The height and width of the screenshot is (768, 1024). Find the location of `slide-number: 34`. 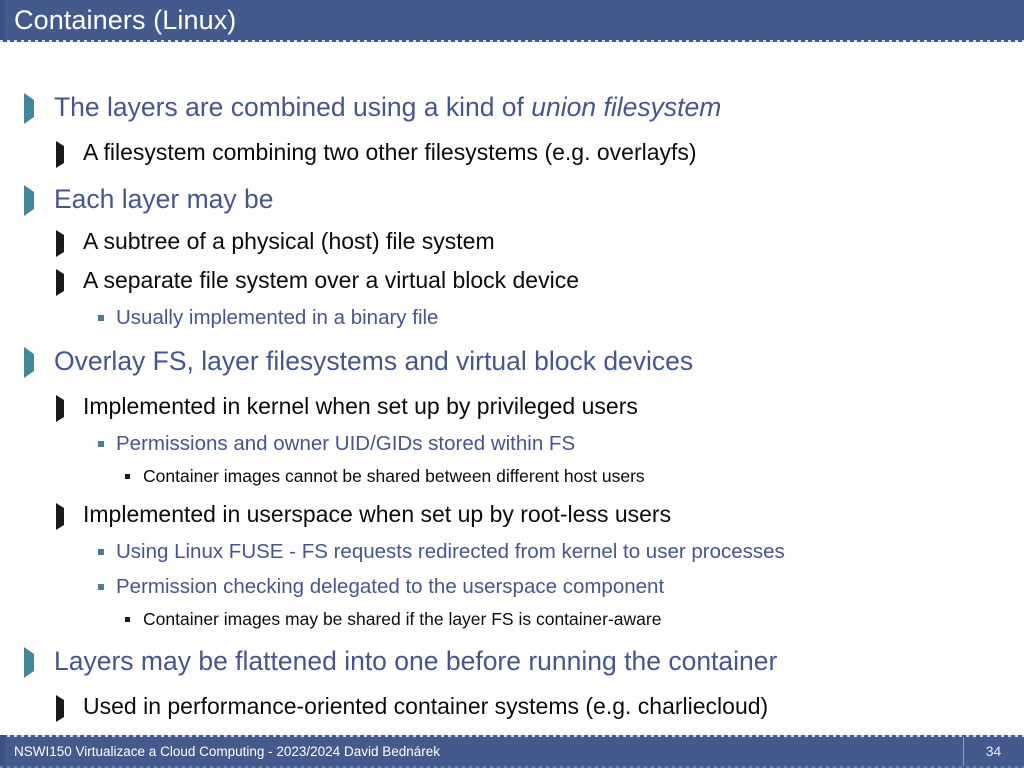

slide-number: 34 is located at coordinates (993, 751).